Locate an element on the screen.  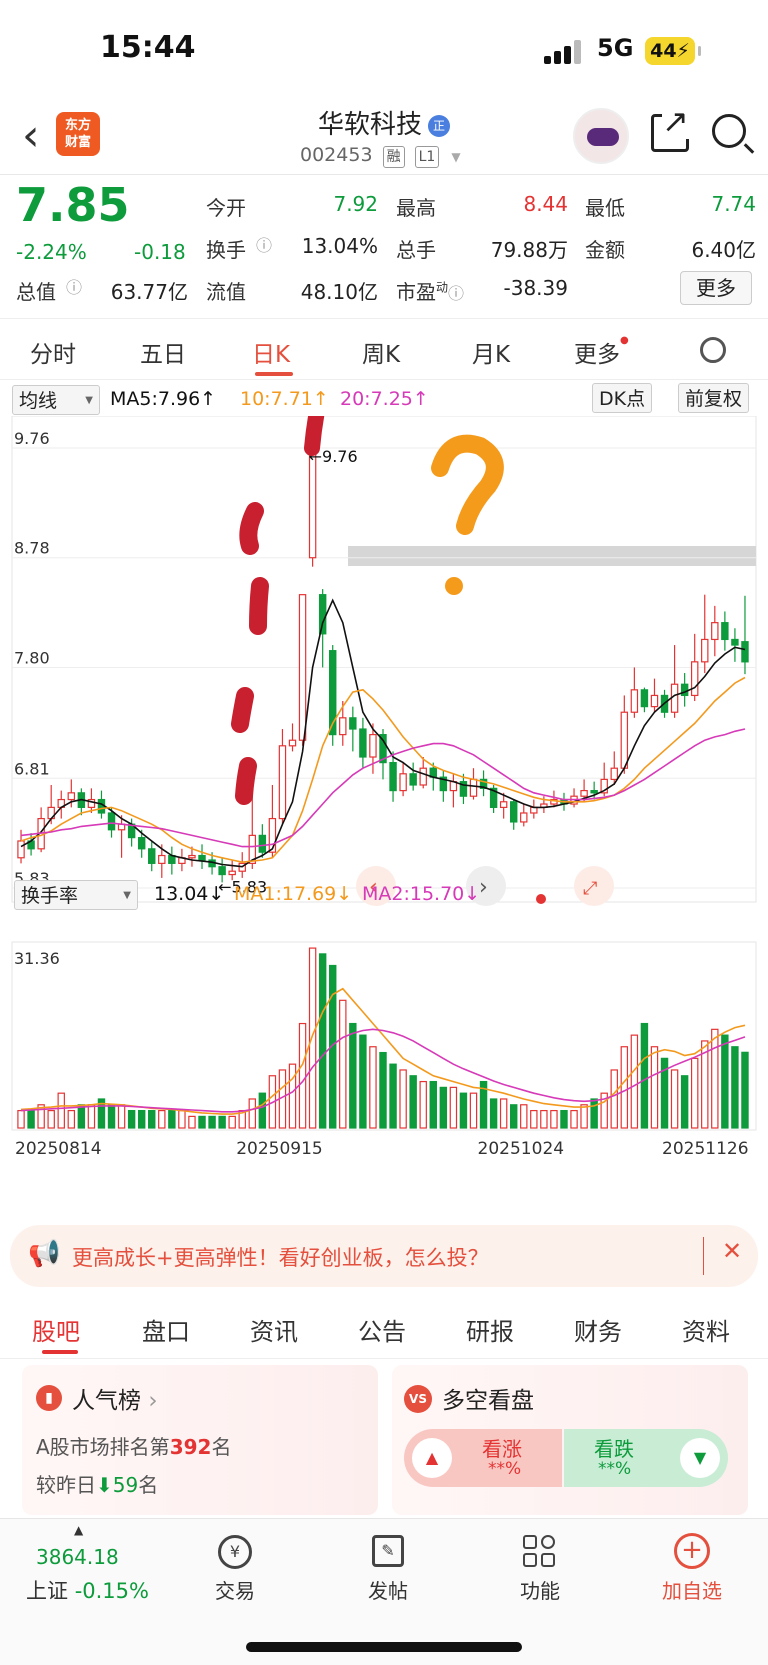
index-value: 3864.18 is located at coordinates (77, 1557).